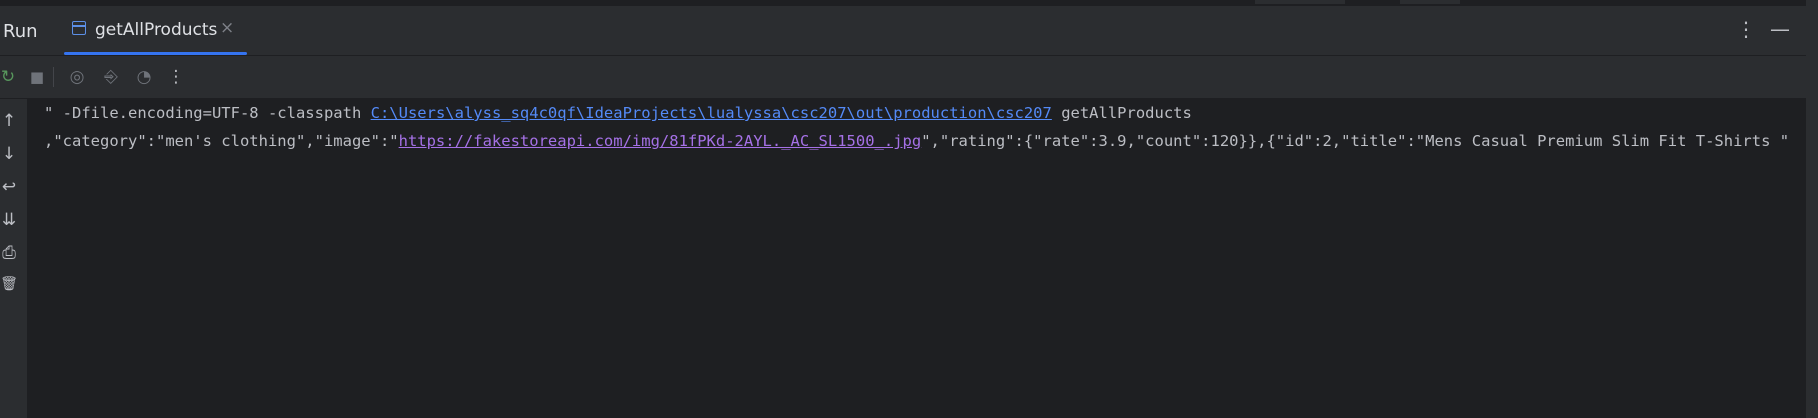 This screenshot has height=418, width=1818. What do you see at coordinates (9, 287) in the screenshot?
I see `trash-icon: 🗑` at bounding box center [9, 287].